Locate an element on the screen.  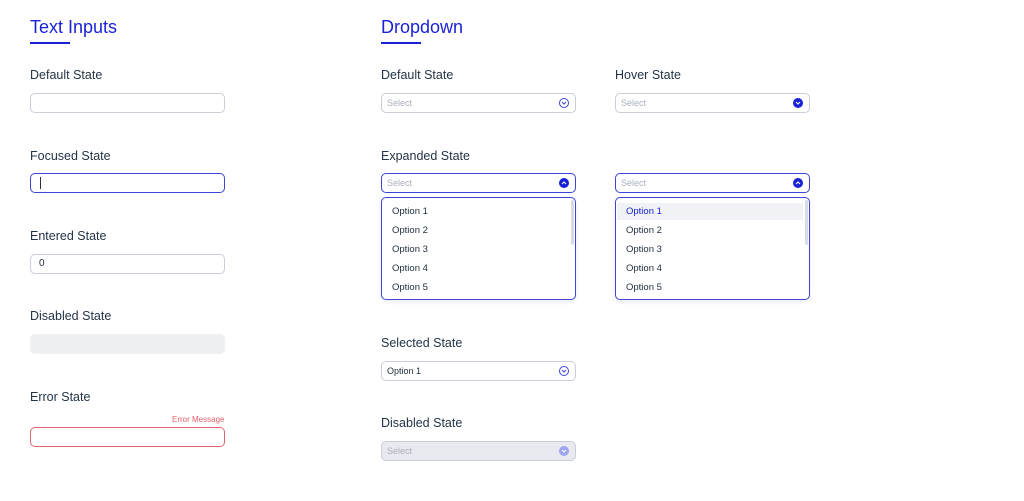
dropdown-title: Dropdown is located at coordinates (422, 30).